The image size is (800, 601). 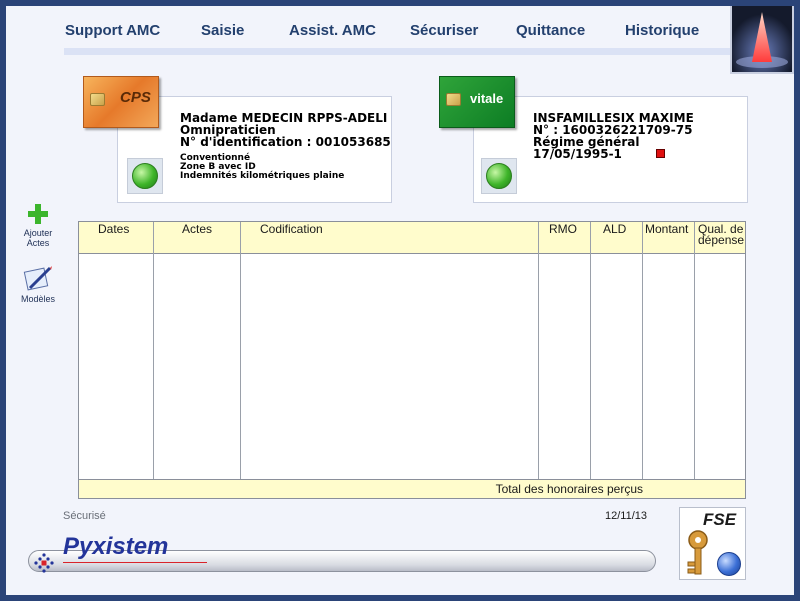 What do you see at coordinates (84, 516) in the screenshot?
I see `security-status: Sécurisé` at bounding box center [84, 516].